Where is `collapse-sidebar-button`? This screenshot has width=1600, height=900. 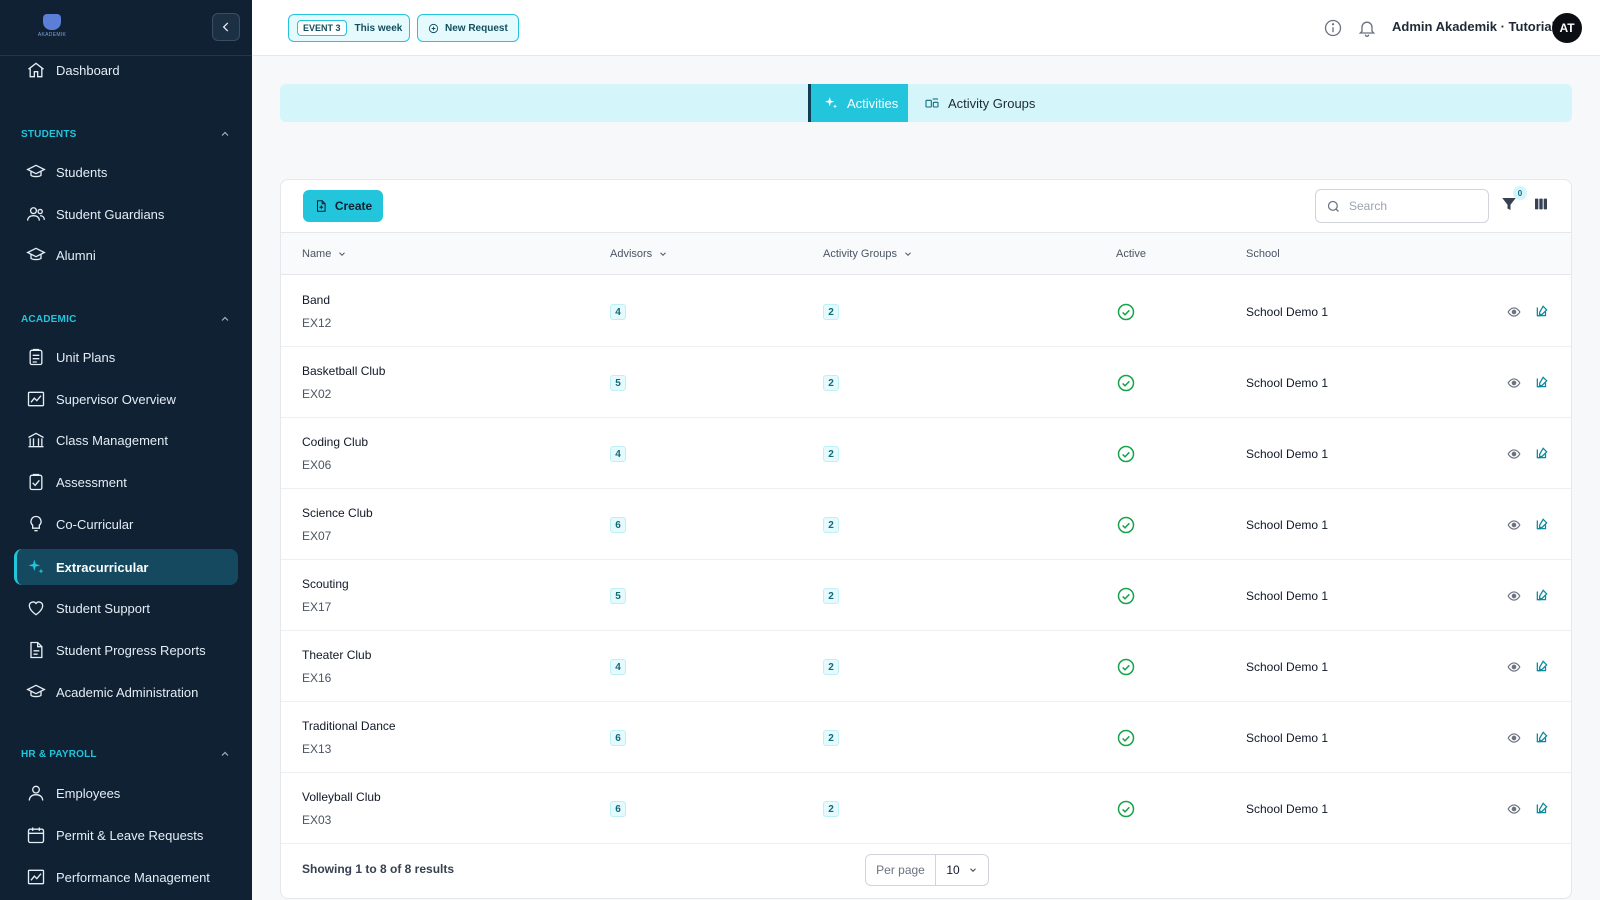 collapse-sidebar-button is located at coordinates (226, 27).